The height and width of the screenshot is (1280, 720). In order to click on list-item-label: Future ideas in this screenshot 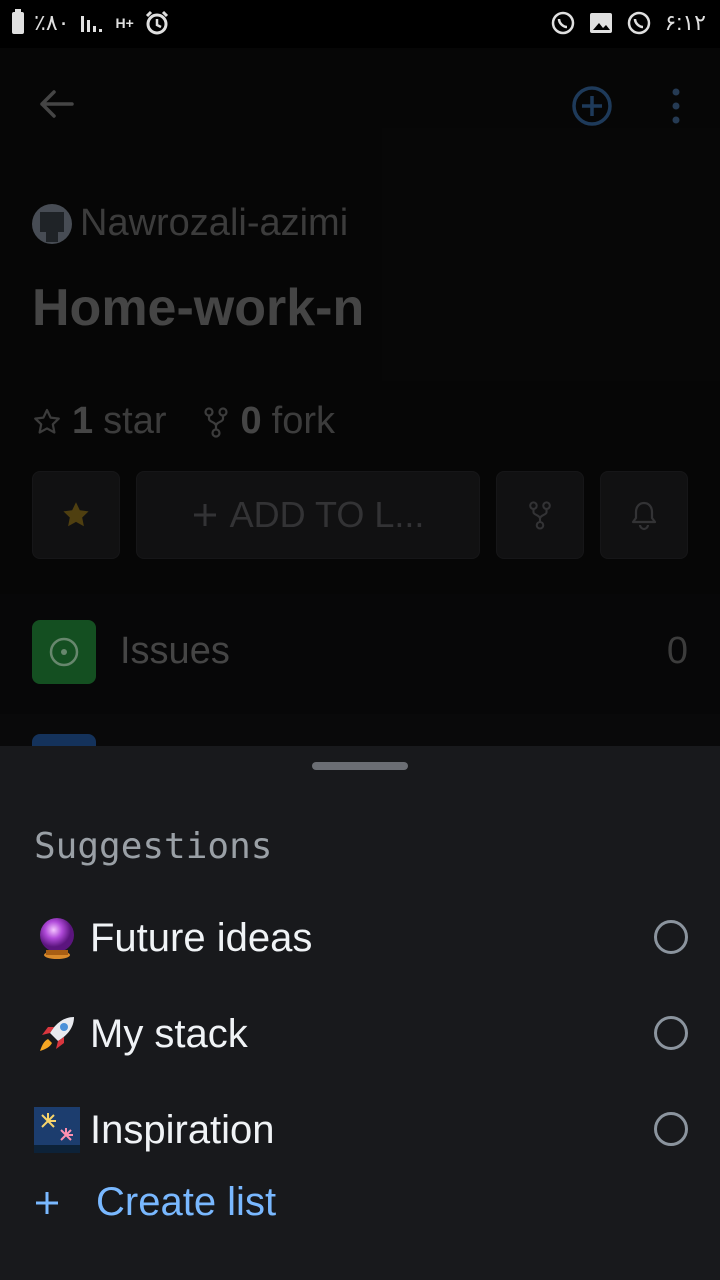, I will do `click(201, 937)`.